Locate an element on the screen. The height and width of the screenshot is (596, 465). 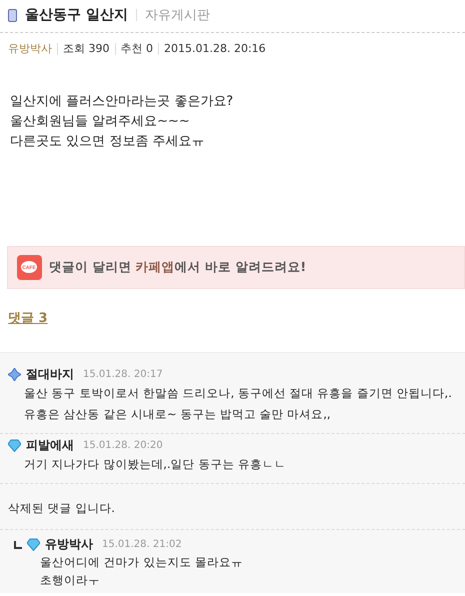
comment-author: 절대바지 is located at coordinates (50, 374).